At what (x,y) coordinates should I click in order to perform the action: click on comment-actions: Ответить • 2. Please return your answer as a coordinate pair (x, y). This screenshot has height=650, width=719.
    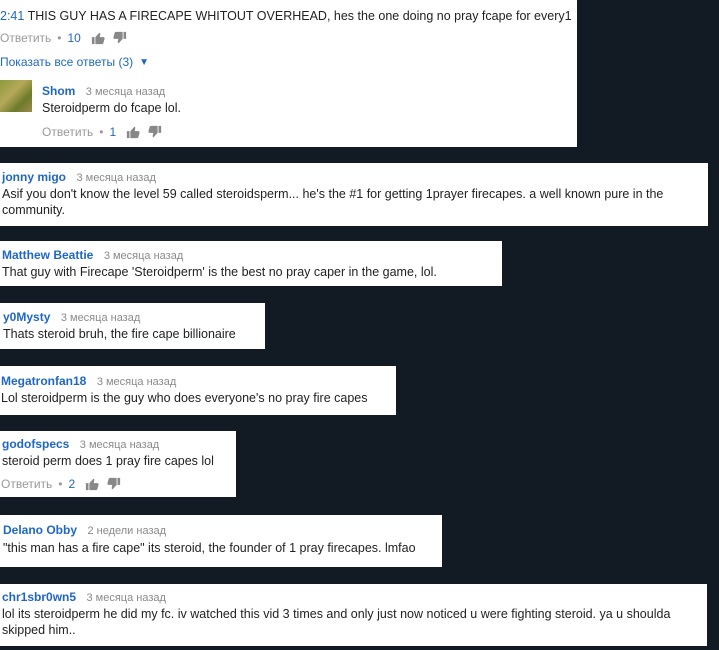
    Looking at the image, I should click on (65, 484).